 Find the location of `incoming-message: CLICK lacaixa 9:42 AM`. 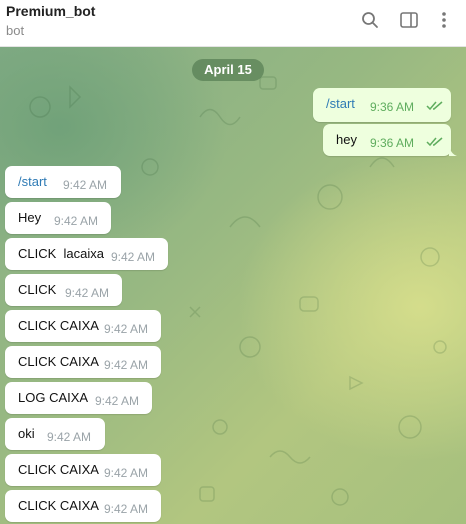

incoming-message: CLICK lacaixa 9:42 AM is located at coordinates (86, 254).